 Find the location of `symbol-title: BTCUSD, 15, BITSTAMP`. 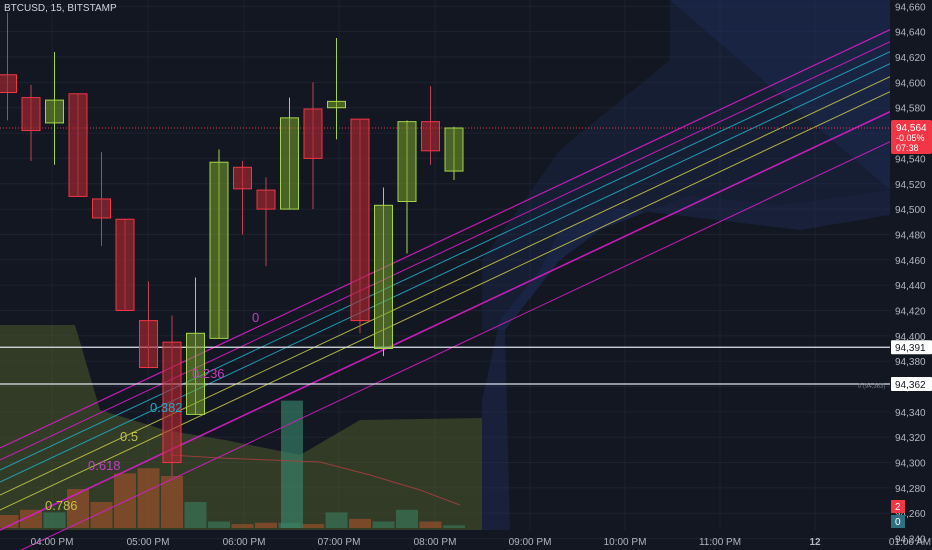

symbol-title: BTCUSD, 15, BITSTAMP is located at coordinates (60, 8).